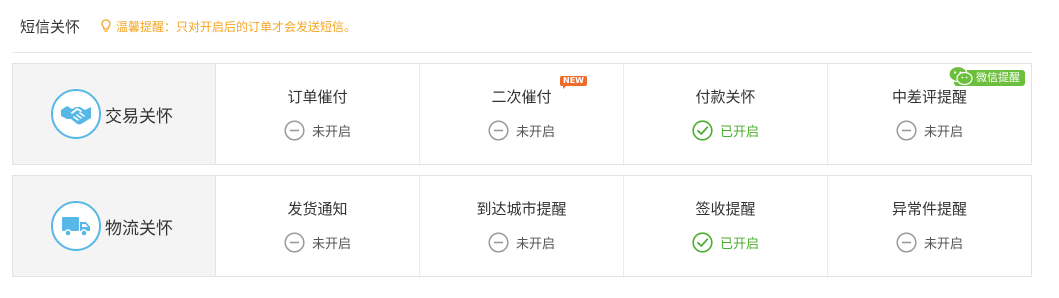 The image size is (1059, 298). I want to click on item-title: 中差评提醒, so click(929, 97).